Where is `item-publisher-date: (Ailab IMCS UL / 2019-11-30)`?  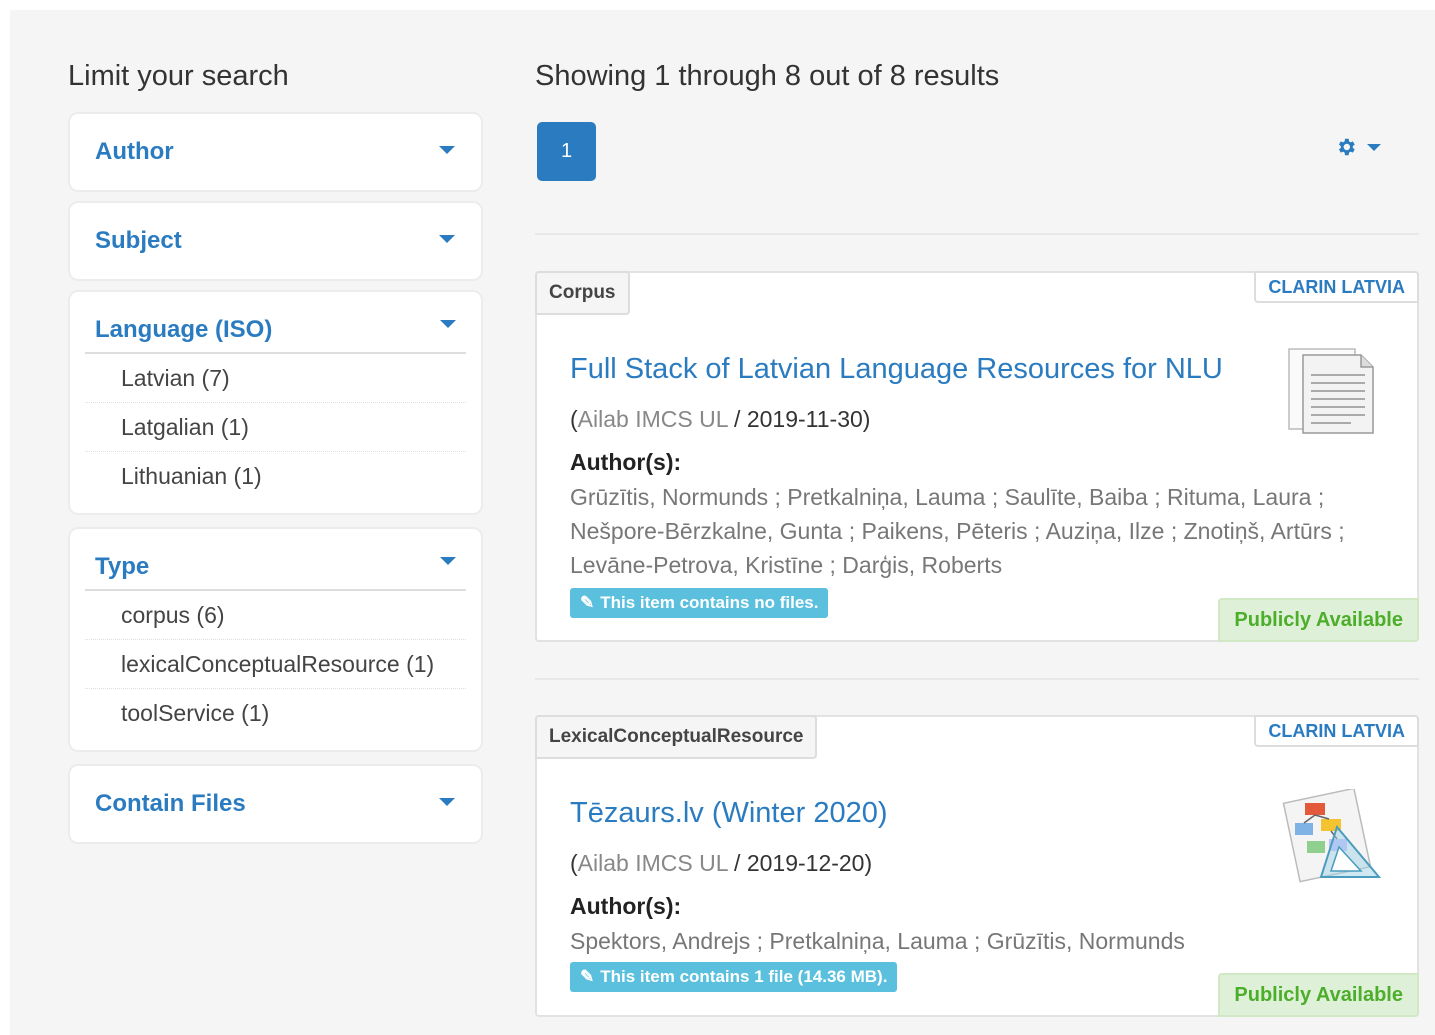
item-publisher-date: (Ailab IMCS UL / 2019-11-30) is located at coordinates (720, 419).